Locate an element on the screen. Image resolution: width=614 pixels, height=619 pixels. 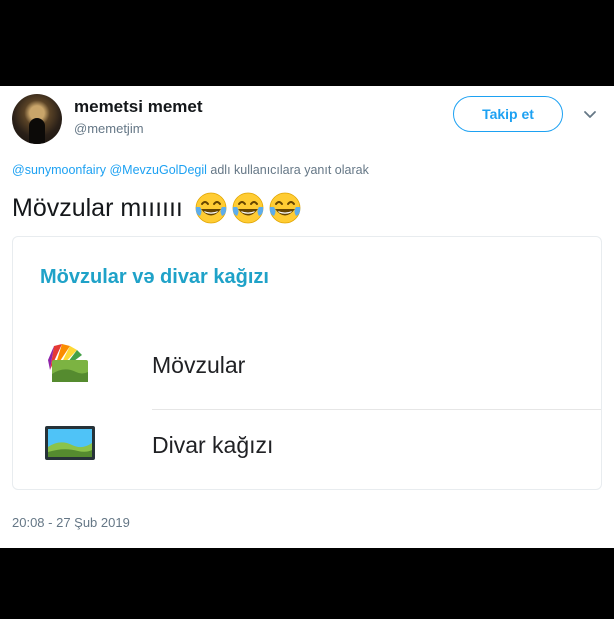
card-item-label: Divar kağızı is located at coordinates (213, 445).